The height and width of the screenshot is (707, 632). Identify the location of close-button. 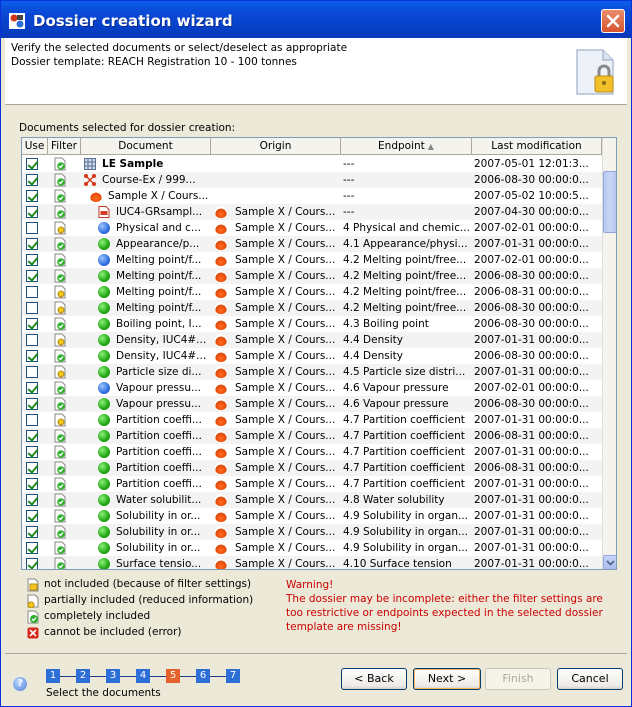
(613, 21).